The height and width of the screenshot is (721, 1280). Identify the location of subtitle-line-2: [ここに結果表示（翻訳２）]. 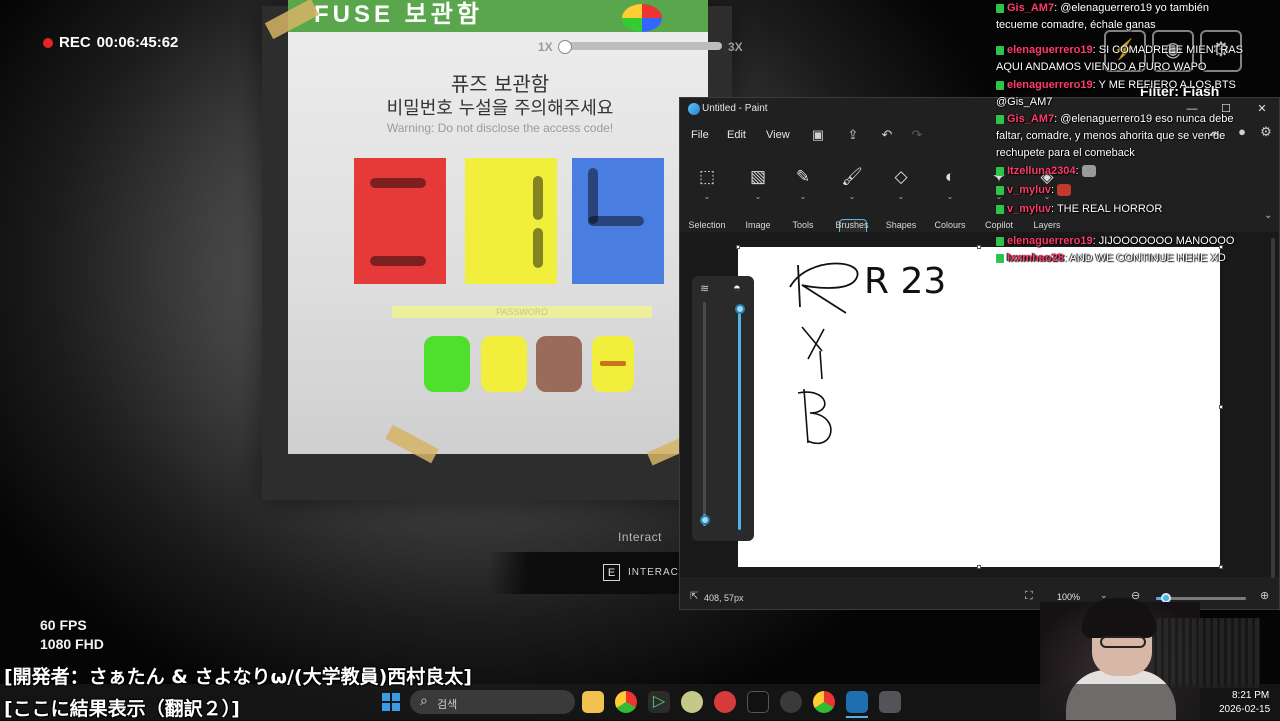
(122, 709).